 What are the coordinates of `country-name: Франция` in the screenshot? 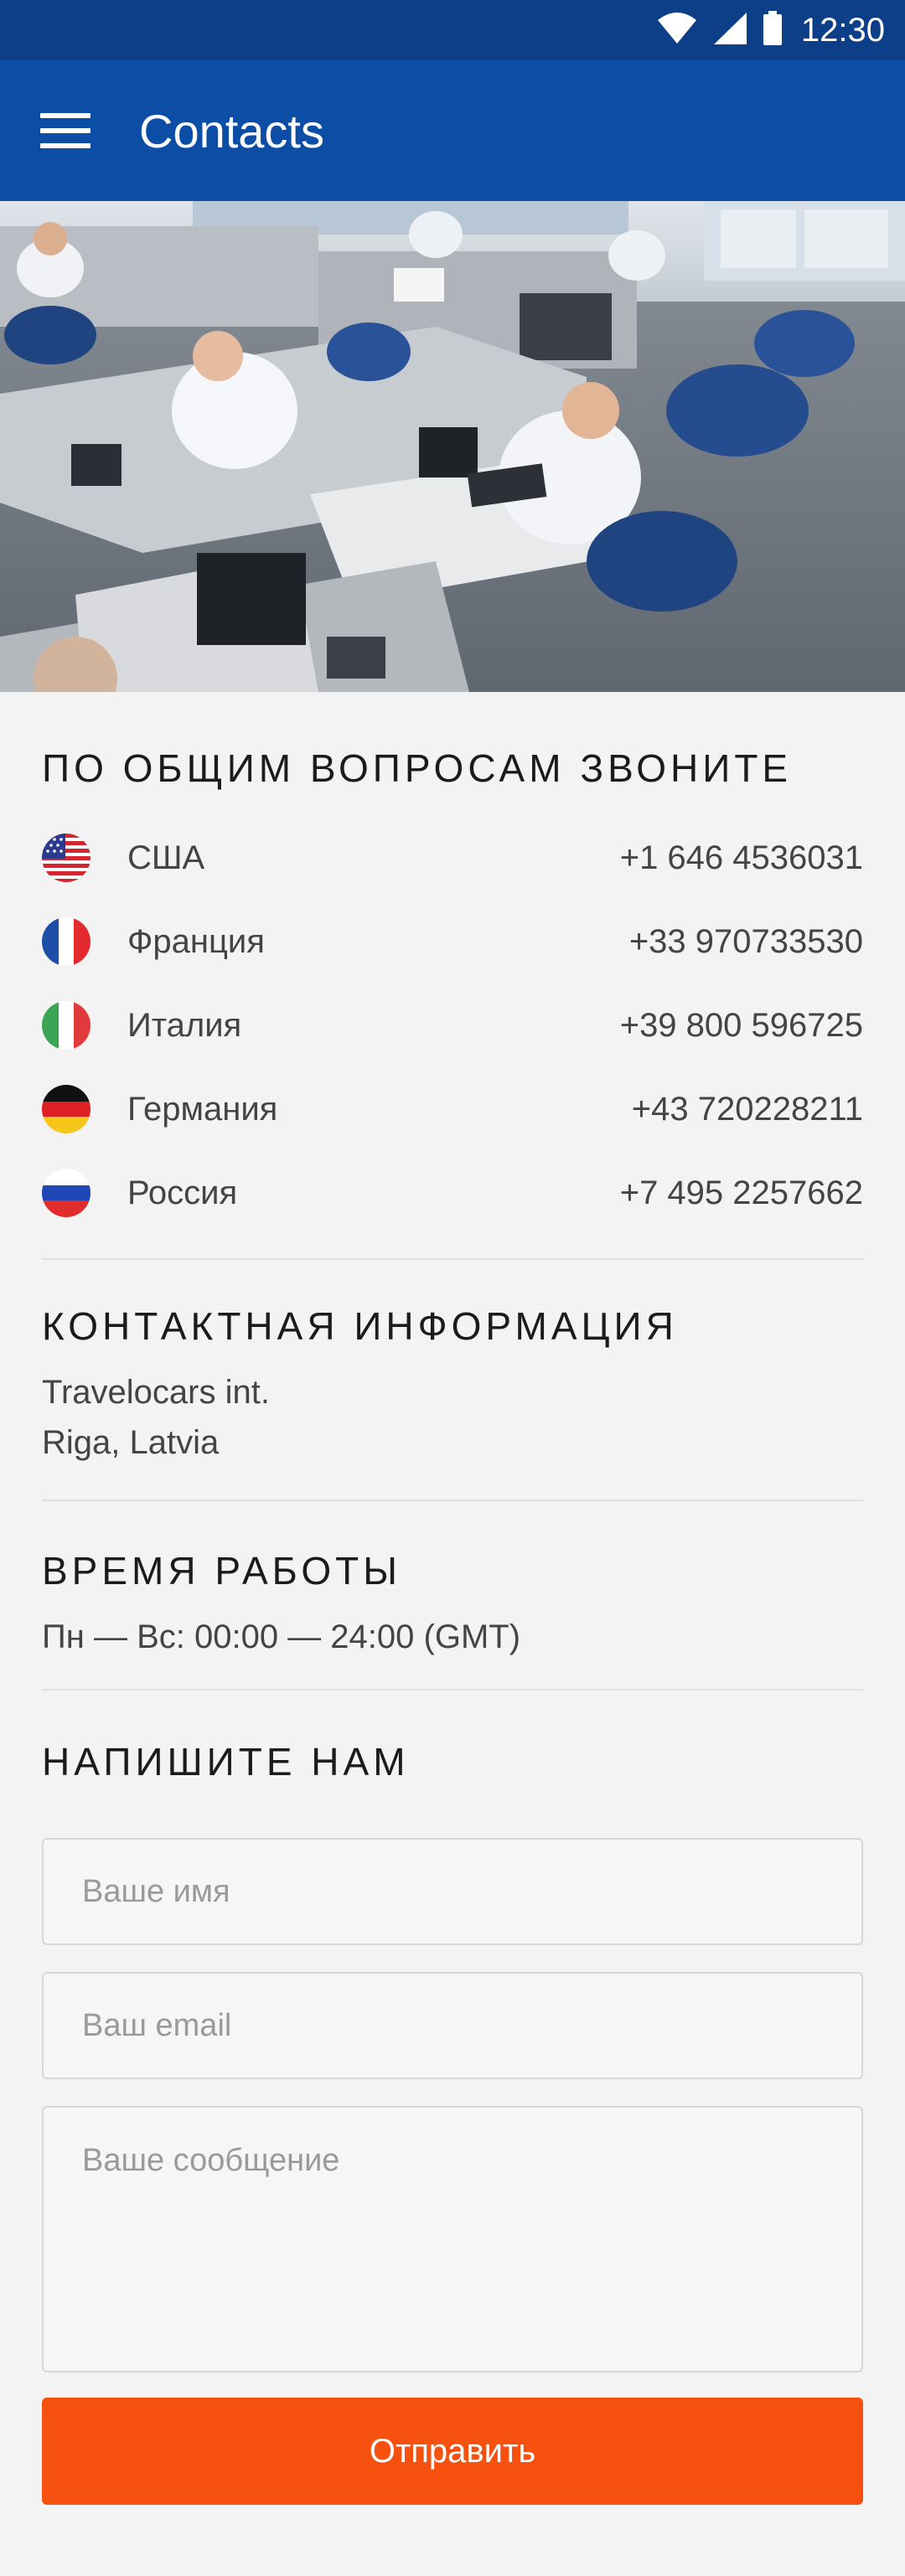 It's located at (196, 941).